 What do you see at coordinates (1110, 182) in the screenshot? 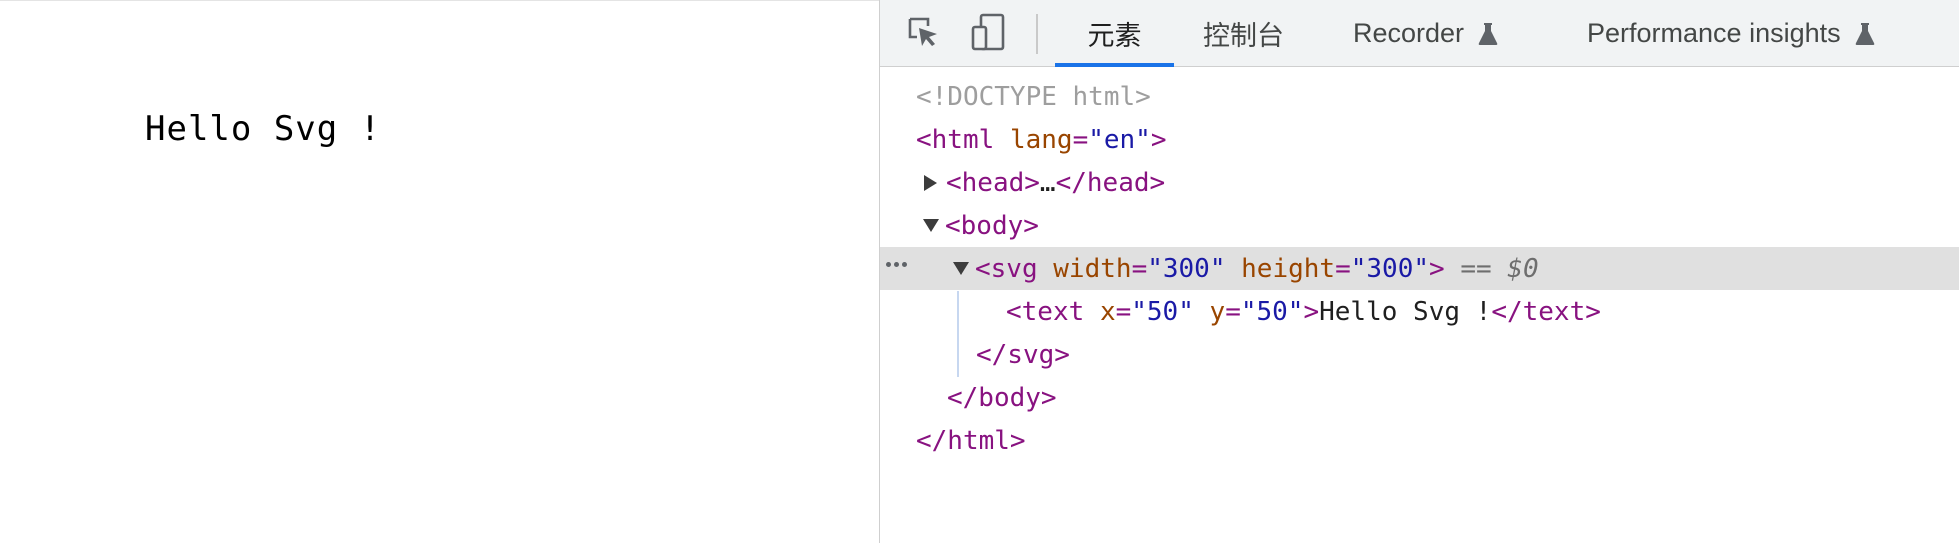
I see `head-close-tag: </head>` at bounding box center [1110, 182].